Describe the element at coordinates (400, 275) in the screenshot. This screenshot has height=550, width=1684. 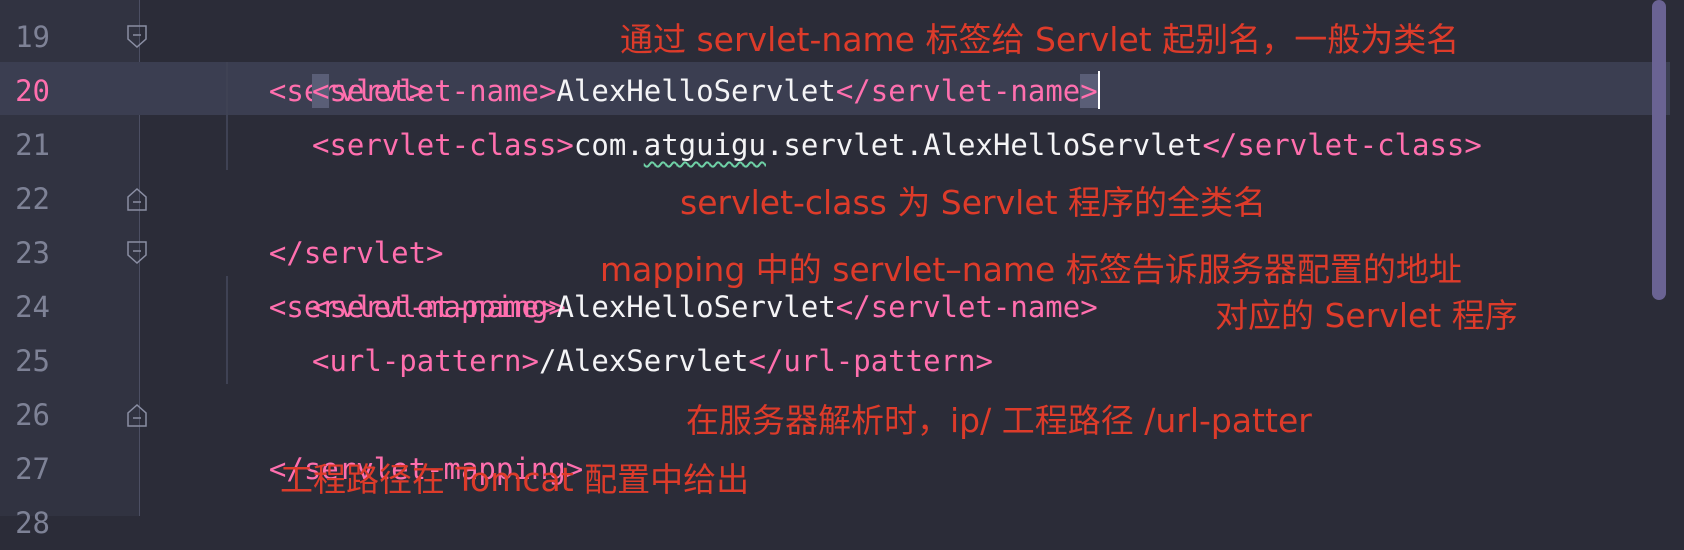
I see `code-line-23: <servlet-mapping>` at that location.